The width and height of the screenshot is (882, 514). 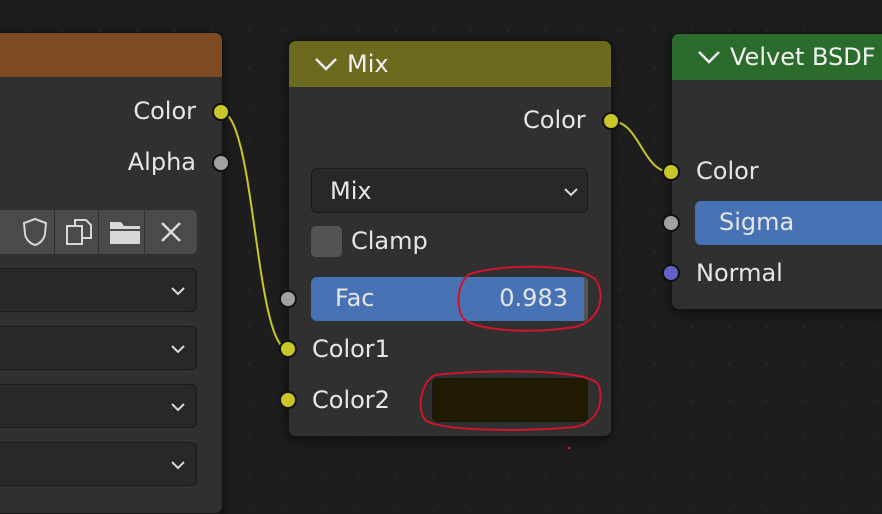 I want to click on annotation-circle-fac, so click(x=529, y=298).